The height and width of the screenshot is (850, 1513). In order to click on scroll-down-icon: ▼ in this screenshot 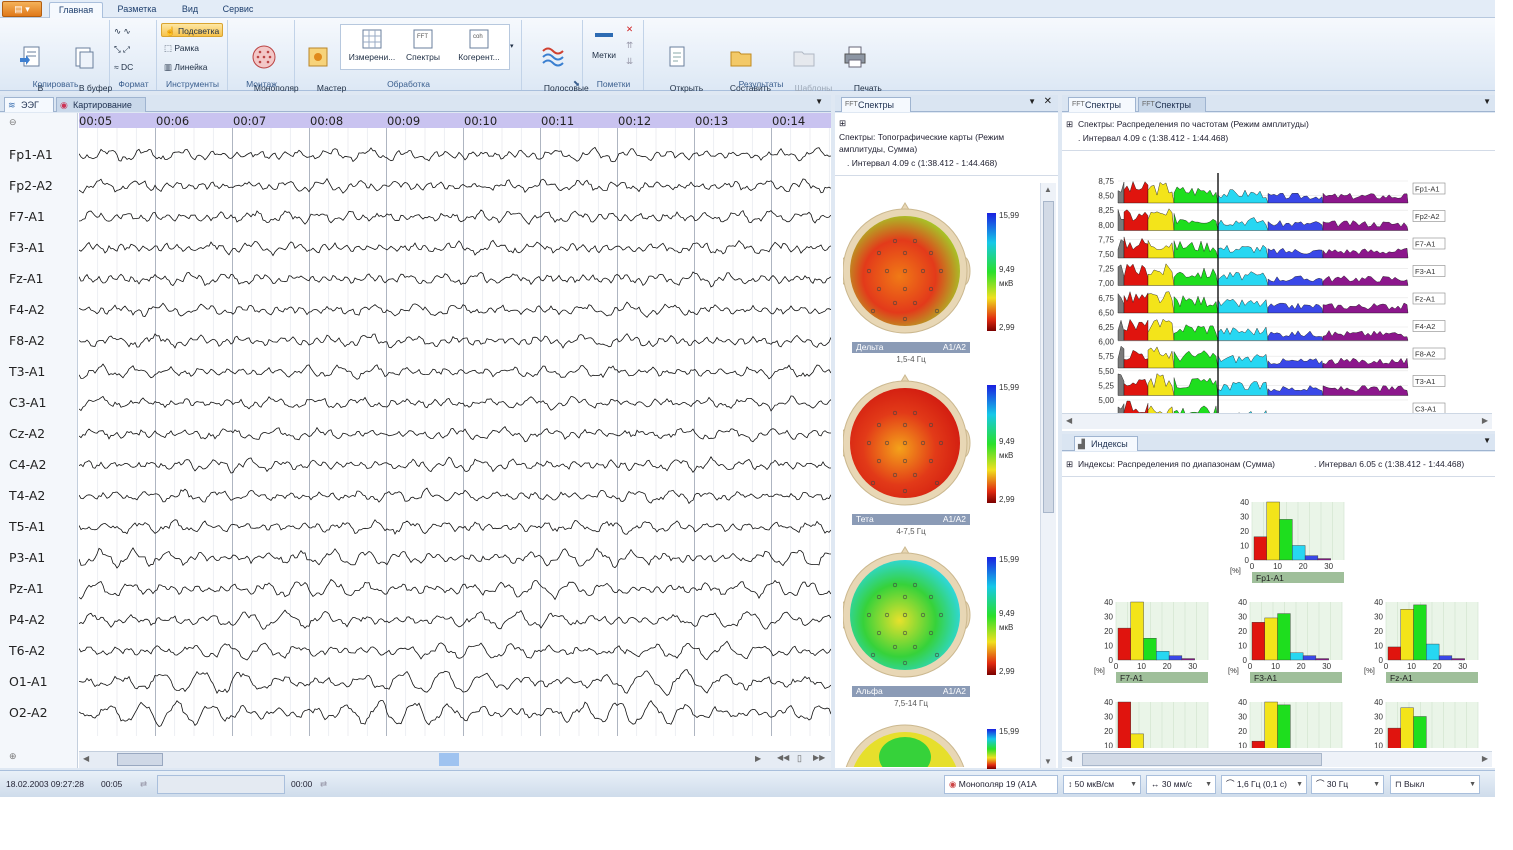, I will do `click(1048, 761)`.